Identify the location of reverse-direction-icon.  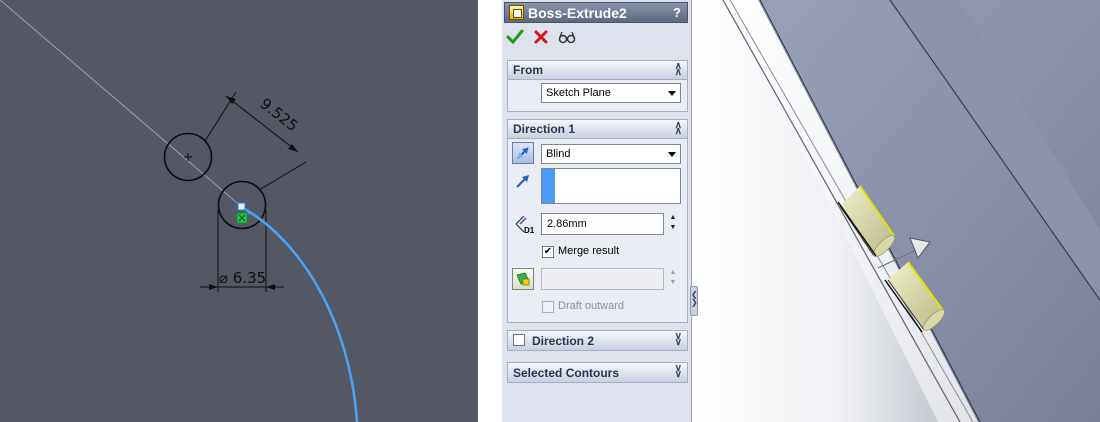
(523, 153).